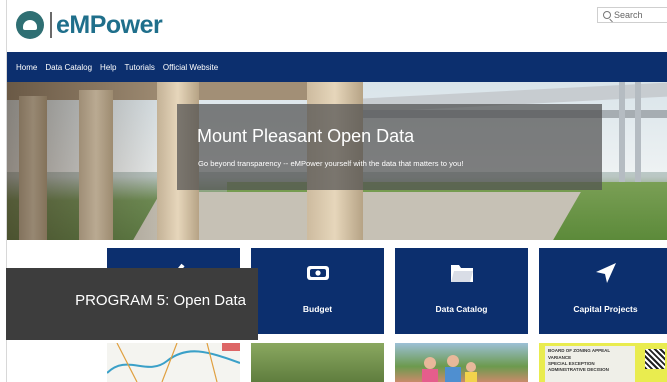 The image size is (667, 382). Describe the element at coordinates (317, 273) in the screenshot. I see `budget-icon` at that location.